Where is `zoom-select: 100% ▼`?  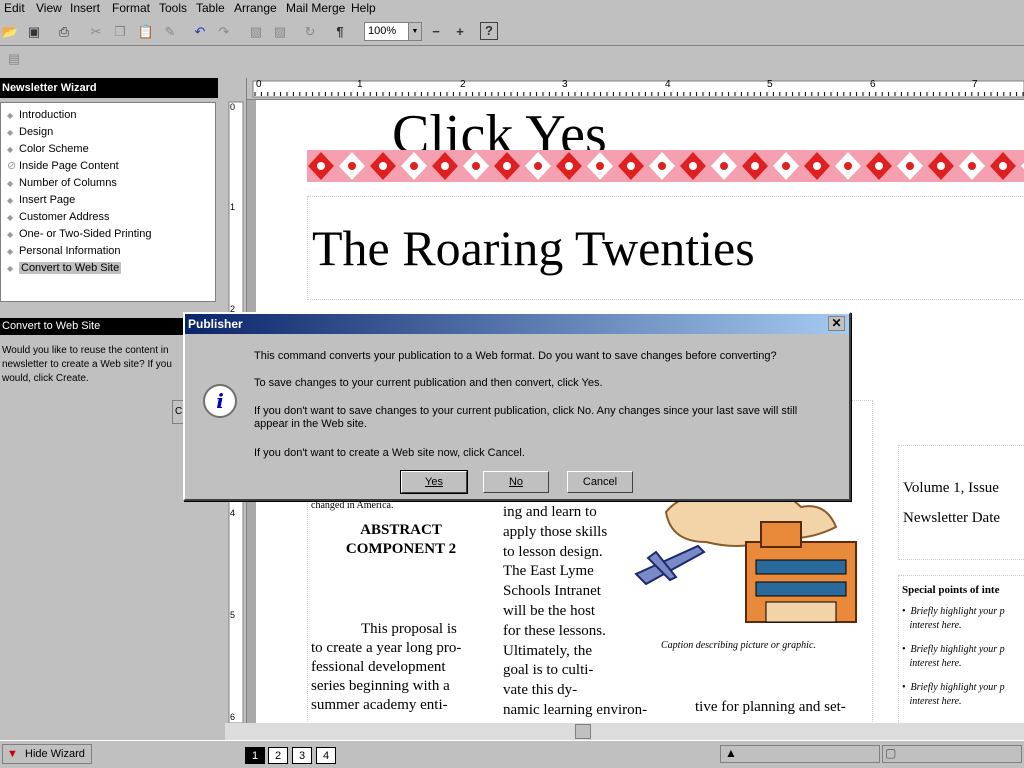 zoom-select: 100% ▼ is located at coordinates (393, 31).